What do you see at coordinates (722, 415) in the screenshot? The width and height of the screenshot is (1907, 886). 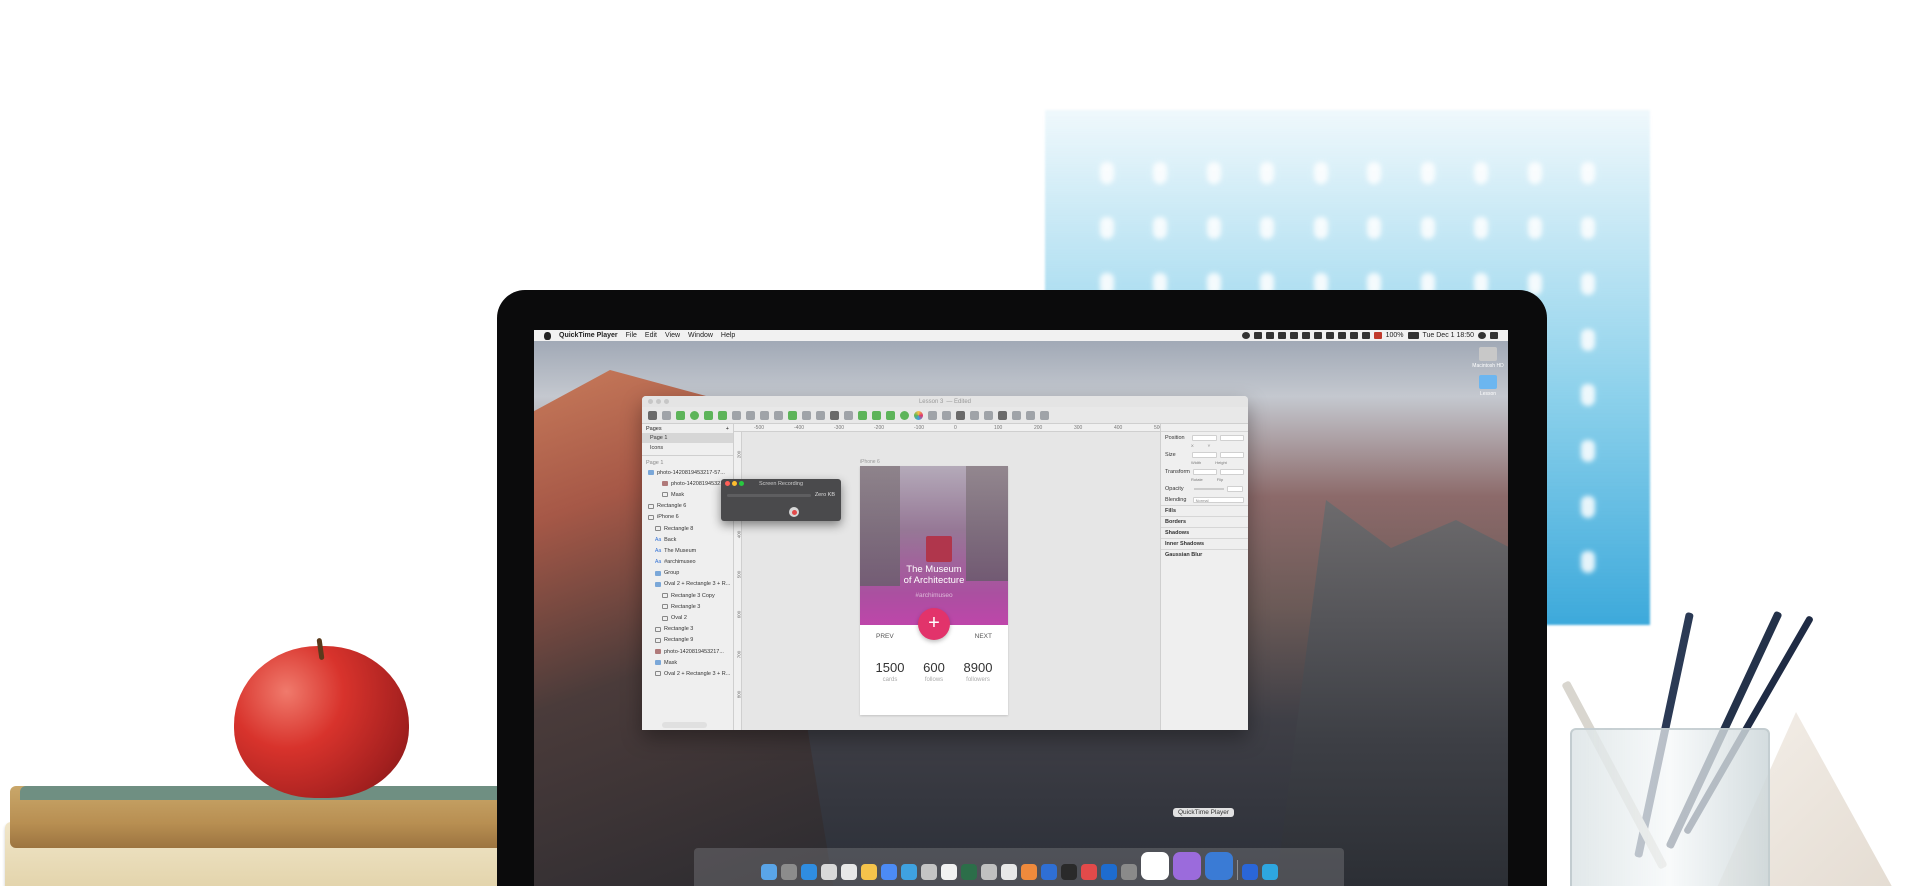 I see `rounded-rect-tool-icon` at bounding box center [722, 415].